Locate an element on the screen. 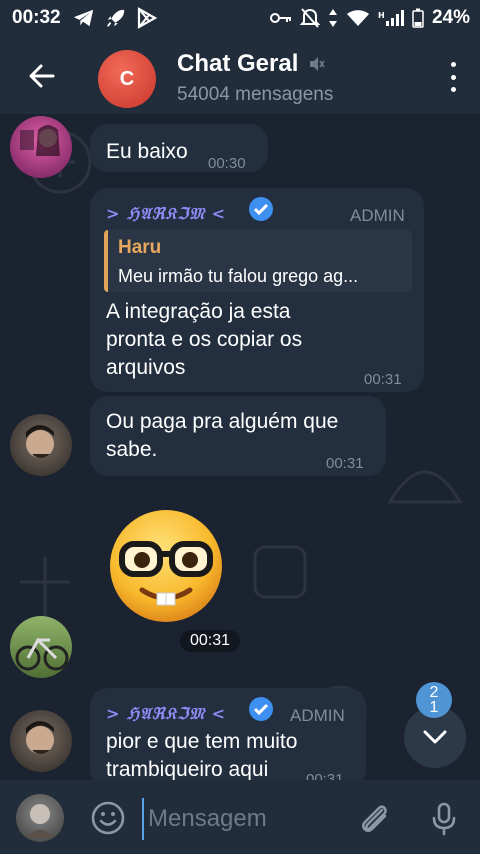 This screenshot has height=854, width=480. nerd-face-sticker is located at coordinates (166, 566).